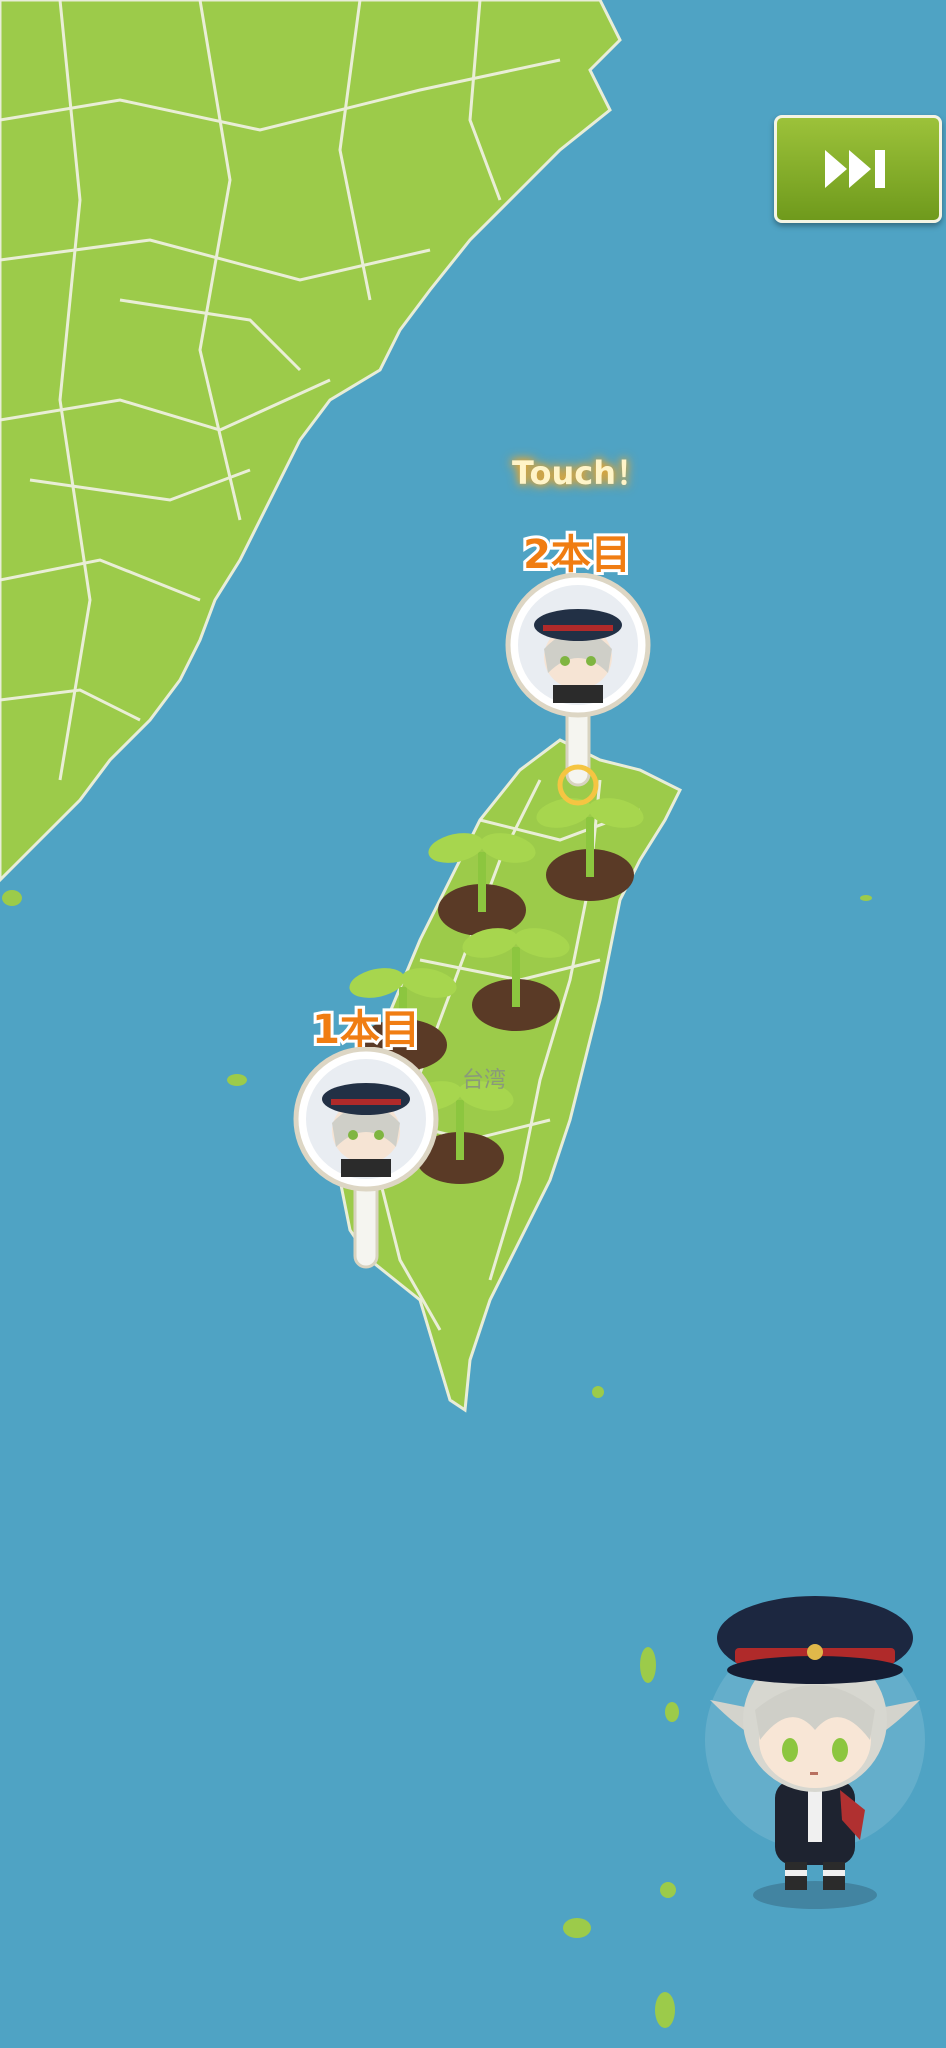  I want to click on pin-label-second: 2本目, so click(577, 555).